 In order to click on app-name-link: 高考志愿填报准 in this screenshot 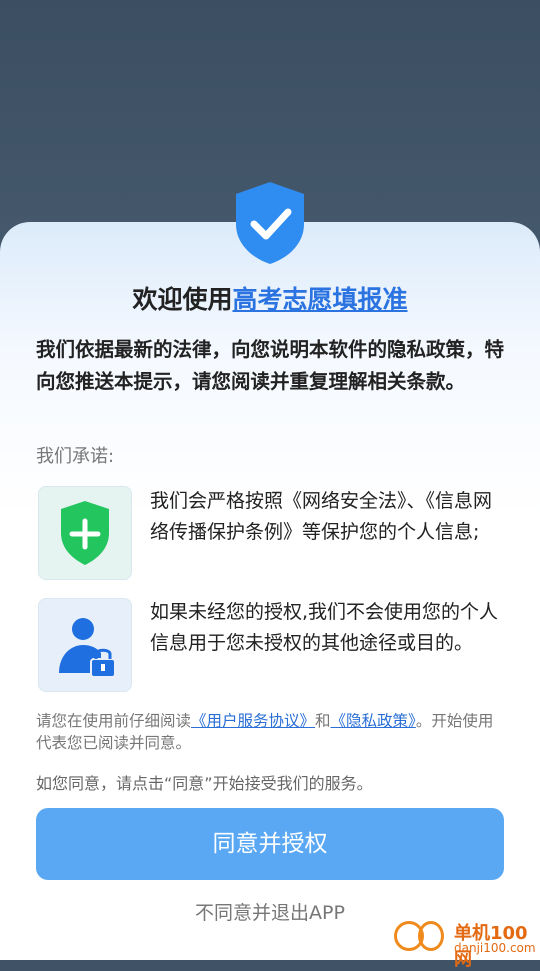, I will do `click(320, 299)`.